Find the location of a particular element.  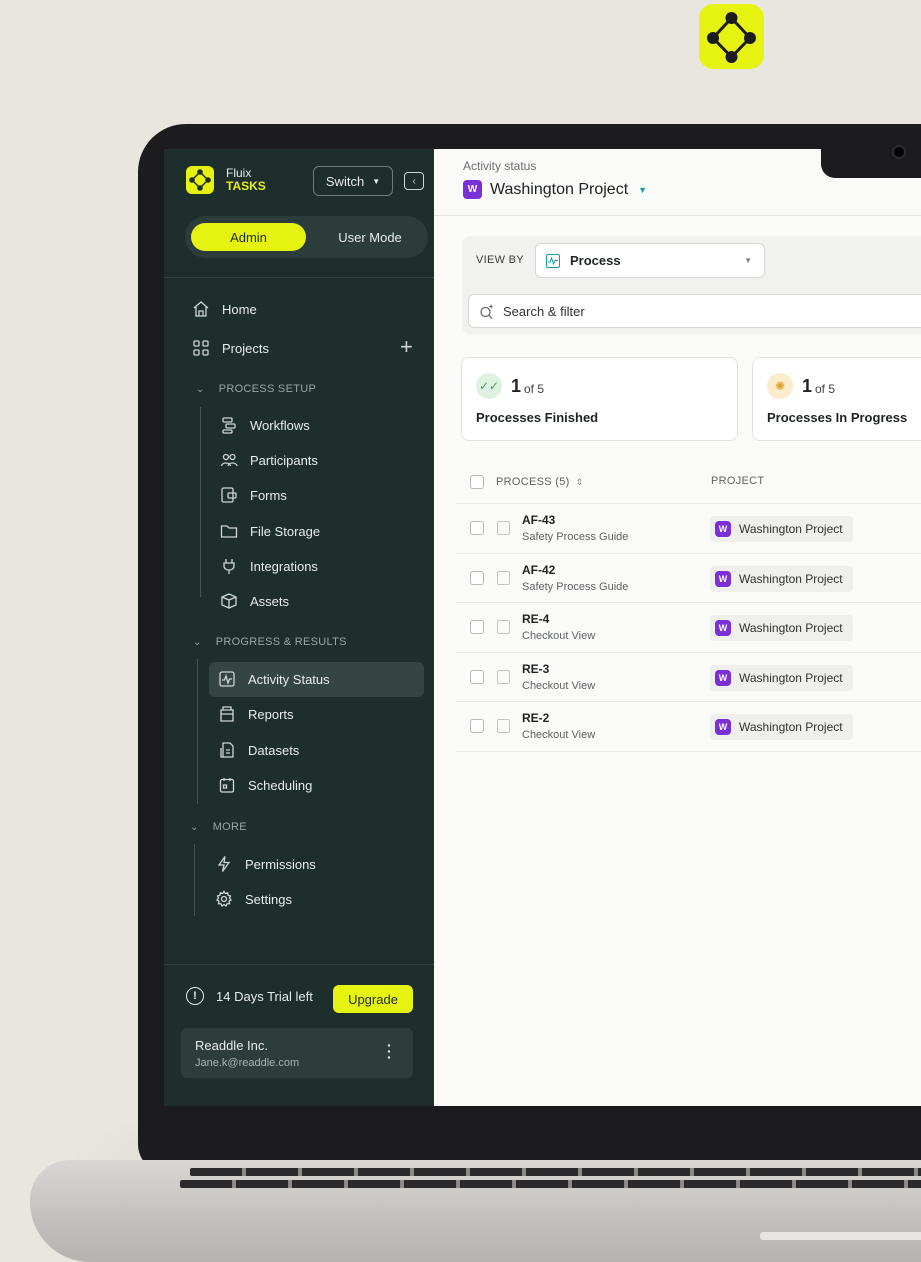

add-project-icon: + is located at coordinates (406, 347).